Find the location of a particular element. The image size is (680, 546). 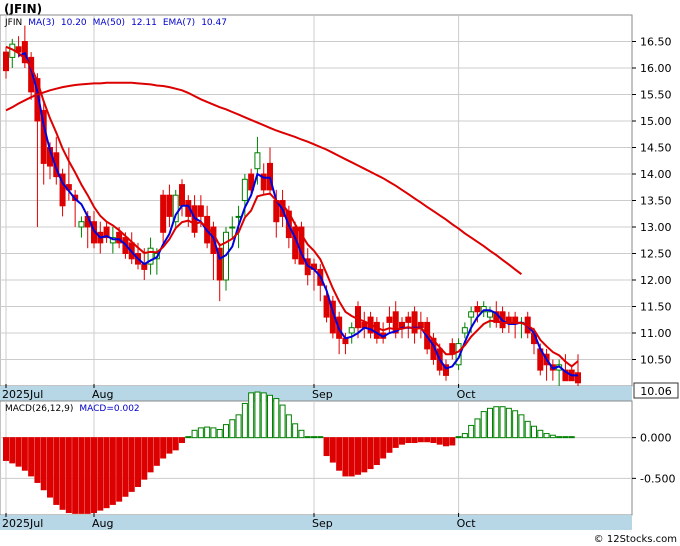

price-y-tick-label: 12.50 is located at coordinates (656, 254).